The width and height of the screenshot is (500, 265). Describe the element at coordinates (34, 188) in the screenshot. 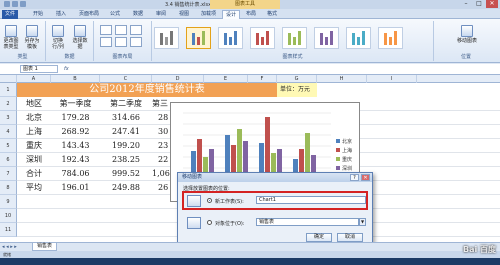

I see `region-cell: 平均` at that location.